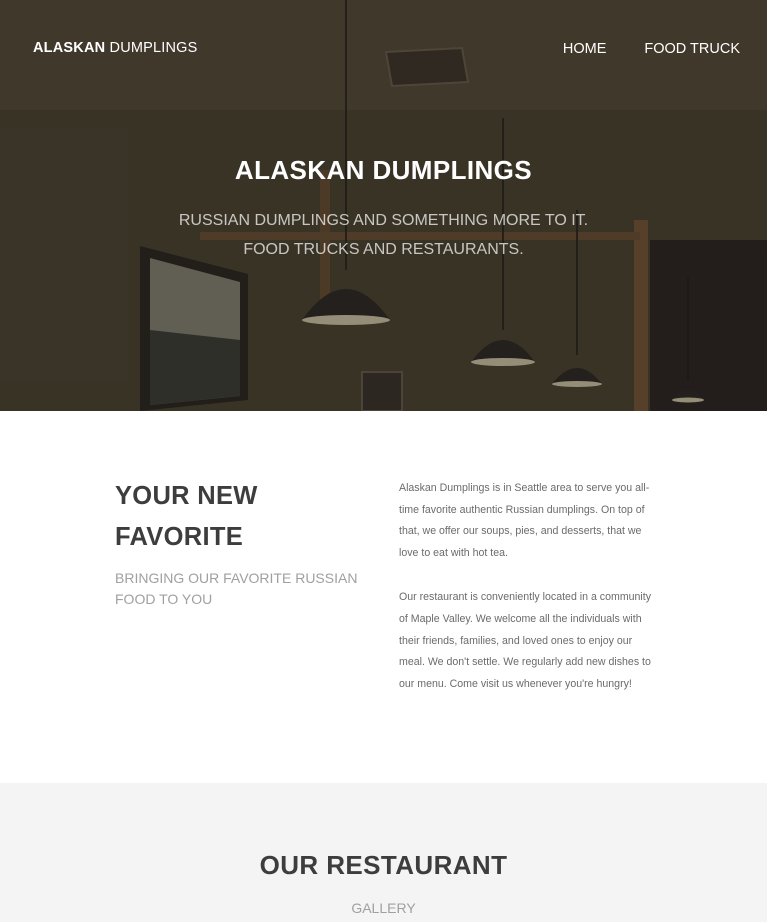  I want to click on nav-links: HOME FOOD TRUCK, so click(651, 49).